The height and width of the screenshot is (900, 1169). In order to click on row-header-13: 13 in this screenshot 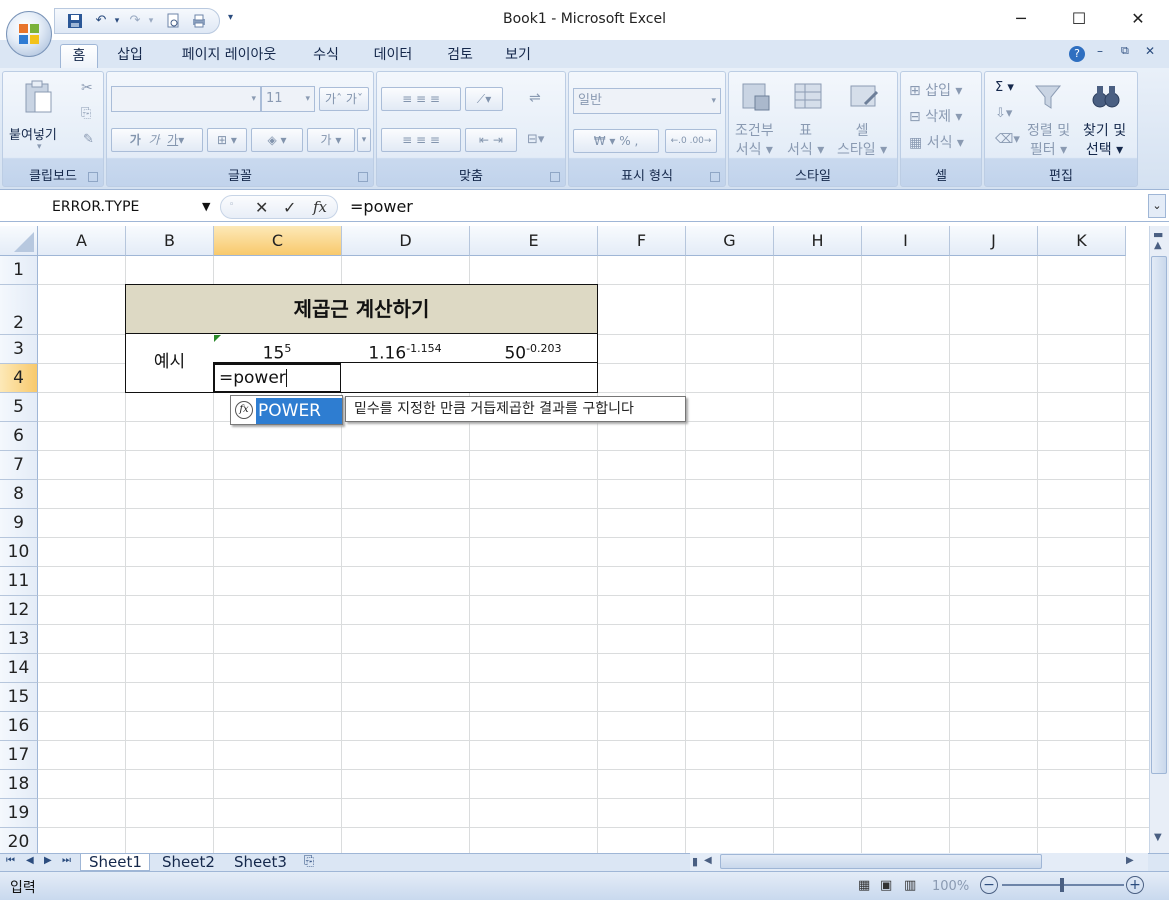, I will do `click(19, 639)`.